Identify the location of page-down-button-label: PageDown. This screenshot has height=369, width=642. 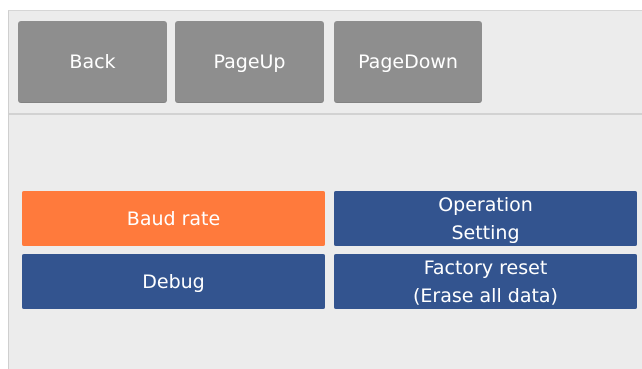
(408, 62).